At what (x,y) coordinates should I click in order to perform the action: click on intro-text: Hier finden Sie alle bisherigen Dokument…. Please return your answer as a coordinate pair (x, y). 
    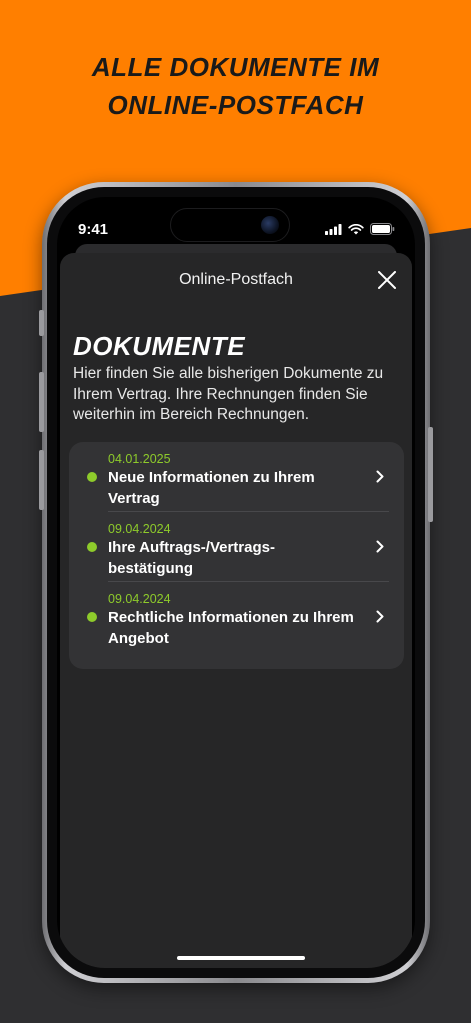
    Looking at the image, I should click on (228, 394).